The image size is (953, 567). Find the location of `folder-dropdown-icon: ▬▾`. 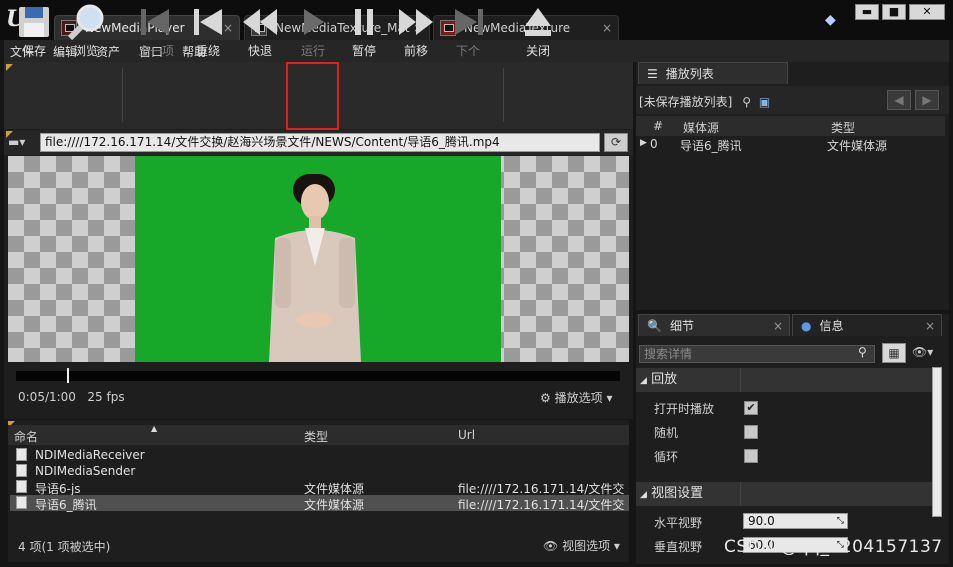

folder-dropdown-icon: ▬▾ is located at coordinates (21, 143).